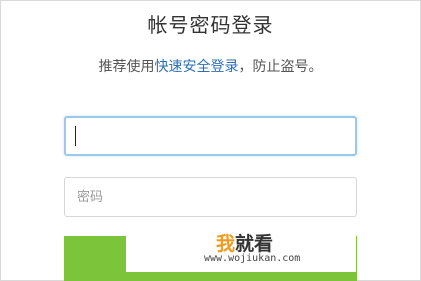 This screenshot has width=421, height=281. I want to click on password-input, so click(210, 197).